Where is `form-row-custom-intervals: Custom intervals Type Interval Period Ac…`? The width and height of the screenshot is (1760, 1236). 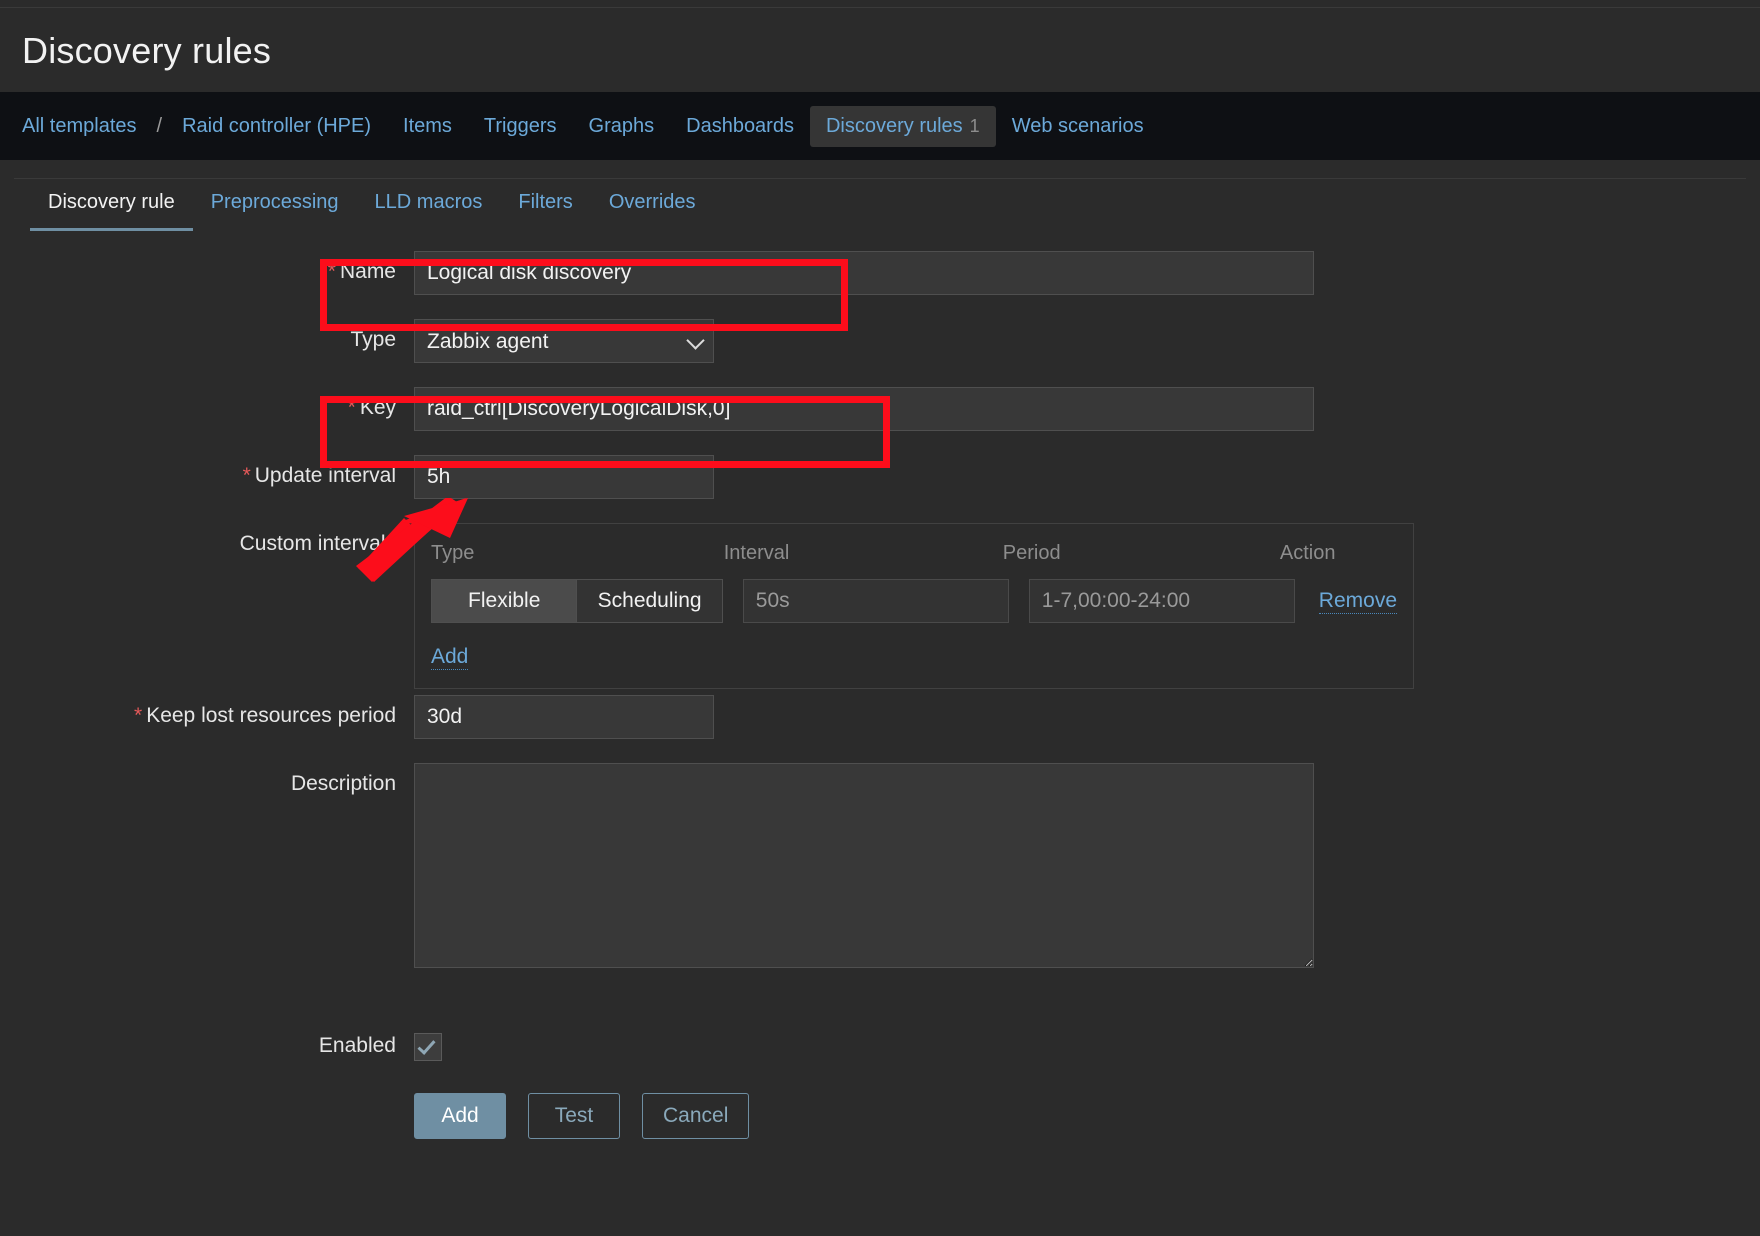
form-row-custom-intervals: Custom intervals Type Interval Period Ac… is located at coordinates (714, 606).